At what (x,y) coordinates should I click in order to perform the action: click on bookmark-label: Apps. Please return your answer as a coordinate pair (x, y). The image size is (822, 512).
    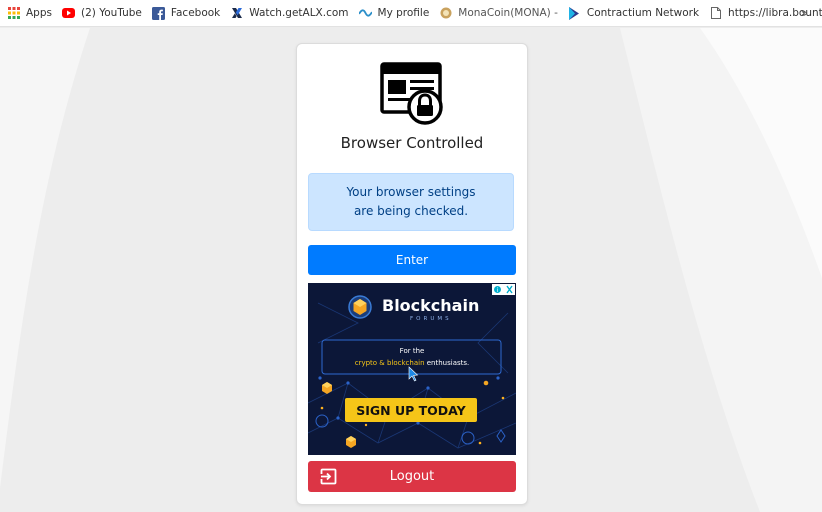
    Looking at the image, I should click on (39, 13).